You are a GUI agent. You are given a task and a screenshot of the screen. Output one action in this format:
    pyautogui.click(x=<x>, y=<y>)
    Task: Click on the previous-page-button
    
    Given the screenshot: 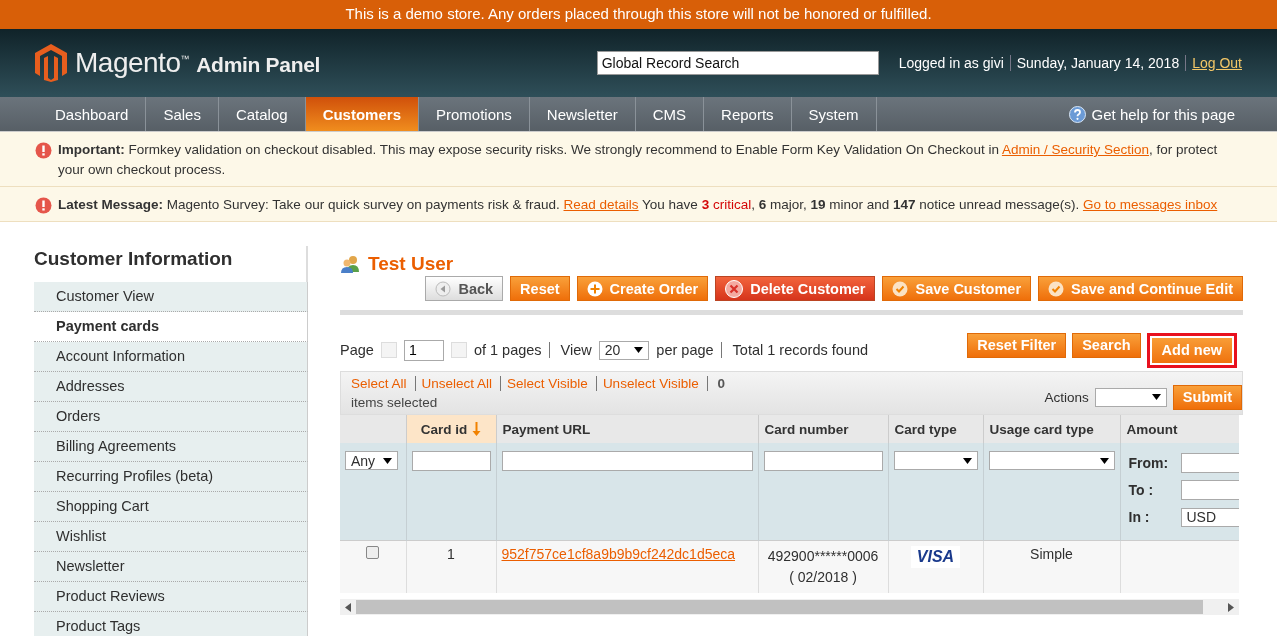 What is the action you would take?
    pyautogui.click(x=388, y=350)
    